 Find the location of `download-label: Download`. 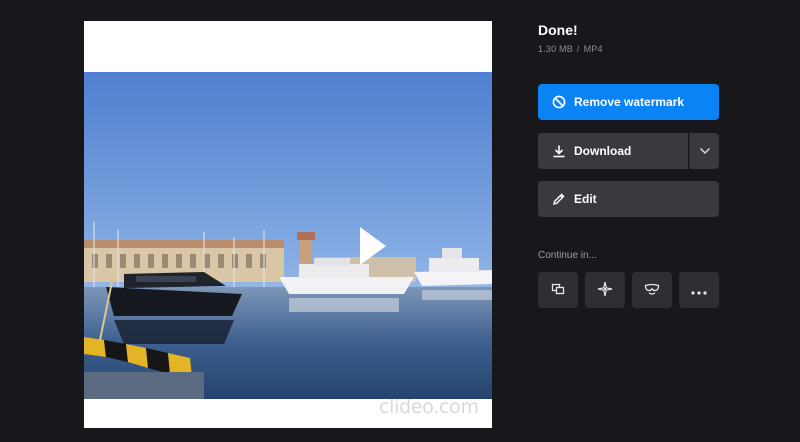

download-label: Download is located at coordinates (603, 151).